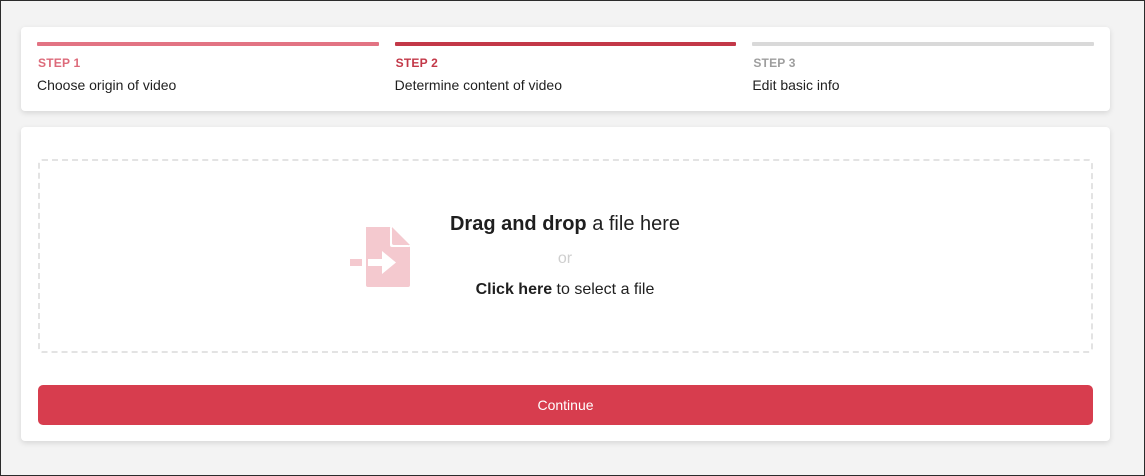 The width and height of the screenshot is (1145, 476). What do you see at coordinates (514, 289) in the screenshot?
I see `click-here-link: Click here` at bounding box center [514, 289].